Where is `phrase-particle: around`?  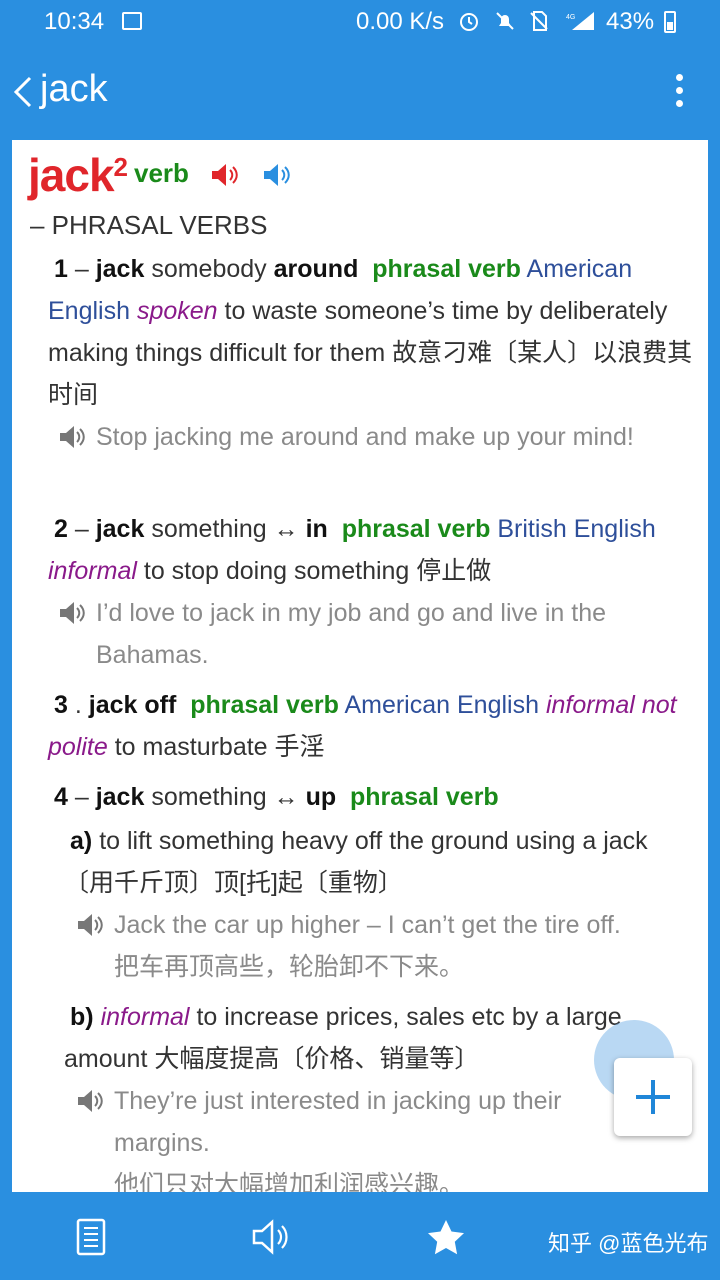 phrase-particle: around is located at coordinates (316, 269).